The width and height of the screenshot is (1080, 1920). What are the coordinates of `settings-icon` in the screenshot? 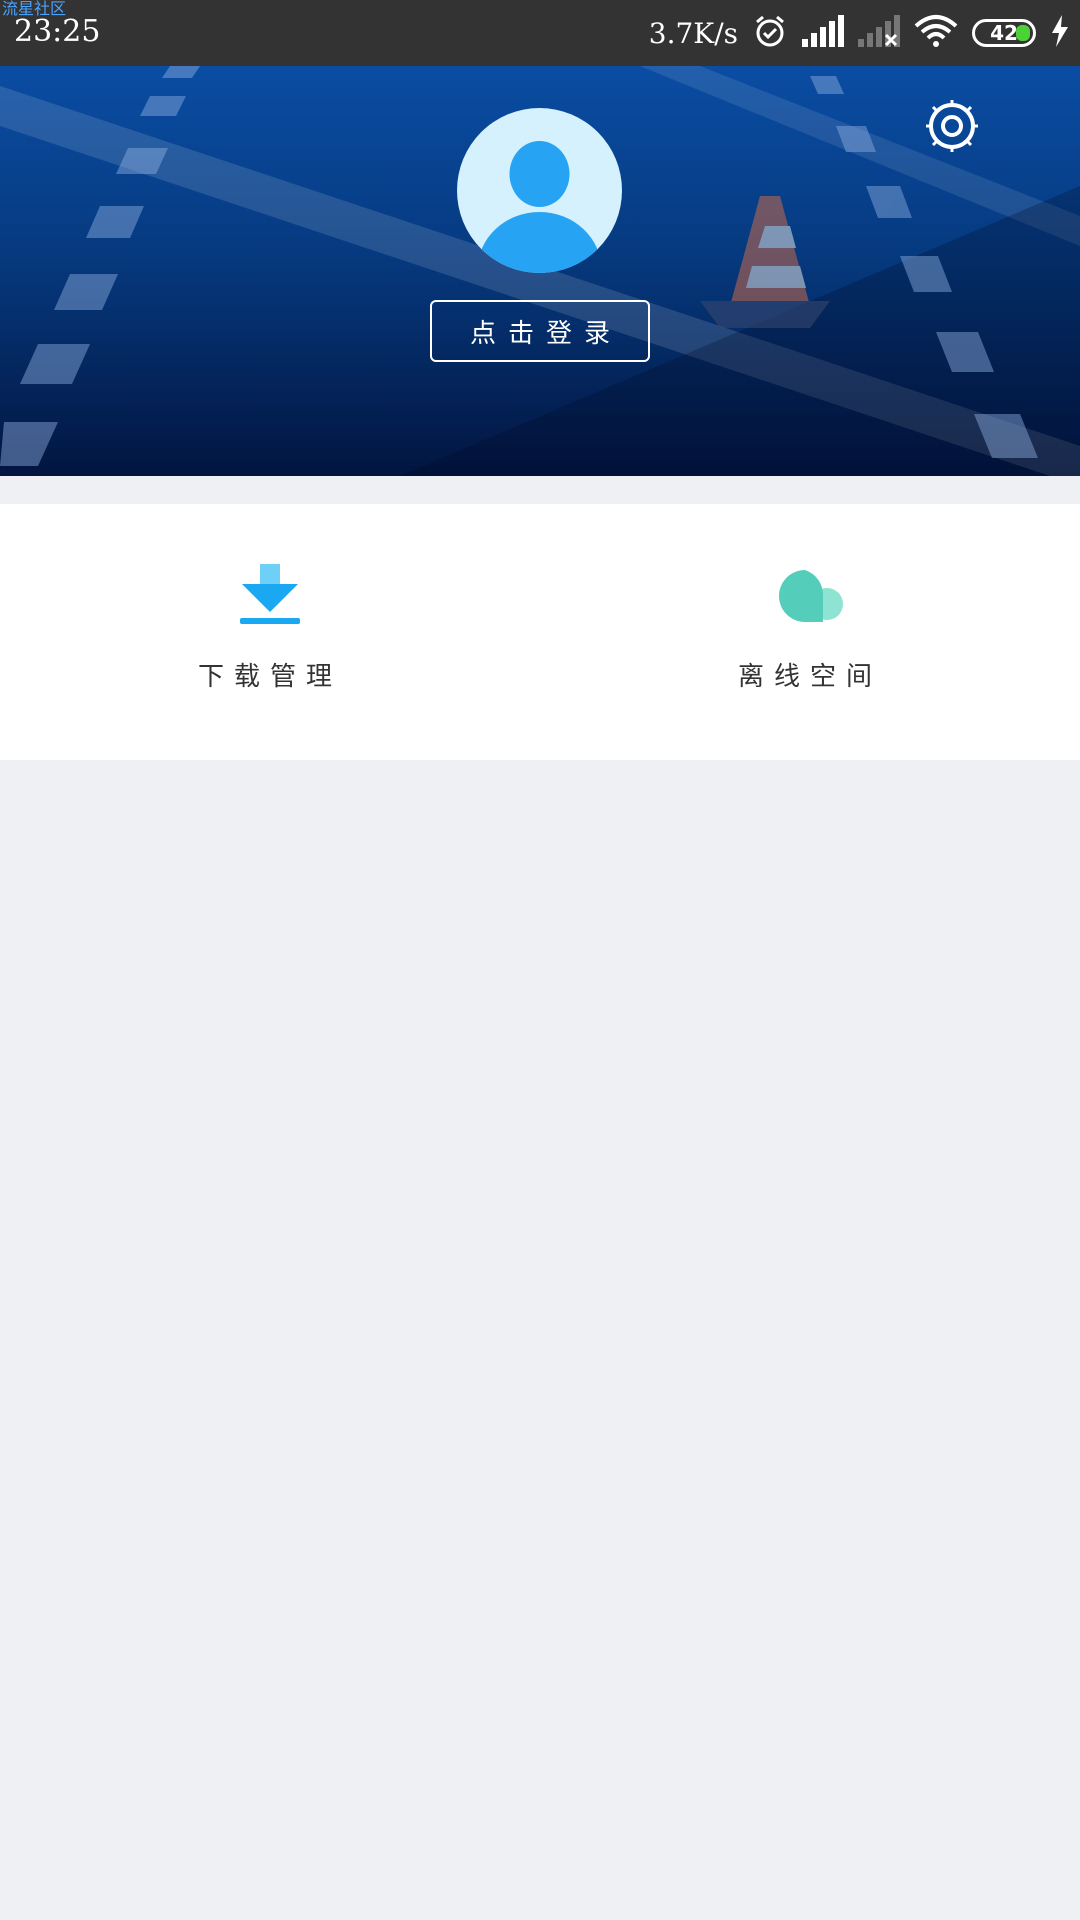 It's located at (952, 126).